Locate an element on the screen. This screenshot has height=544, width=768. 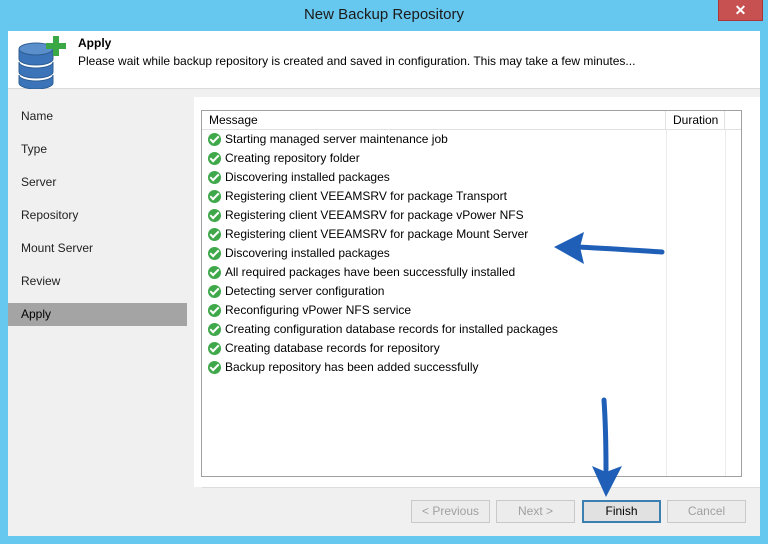
log-message: Starting managed server maintenance job is located at coordinates (336, 139).